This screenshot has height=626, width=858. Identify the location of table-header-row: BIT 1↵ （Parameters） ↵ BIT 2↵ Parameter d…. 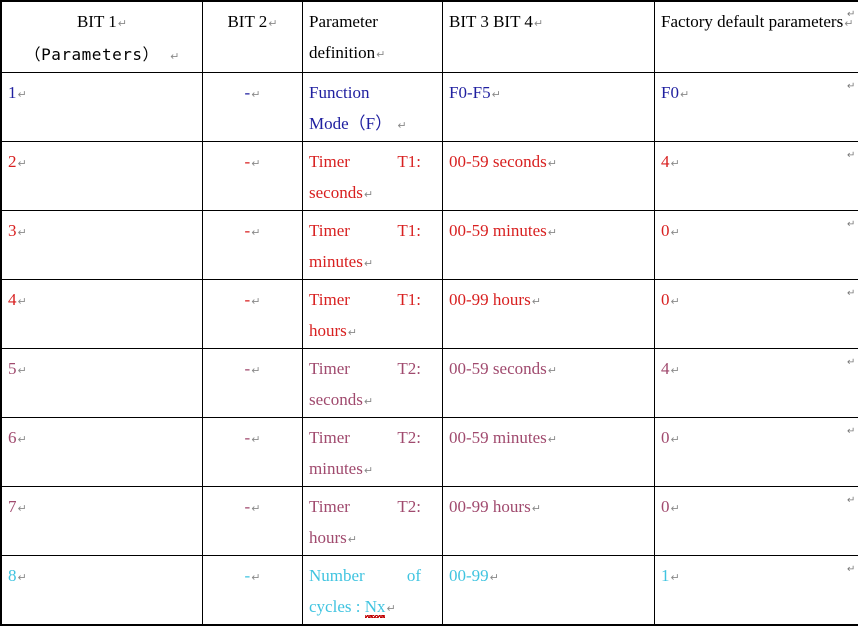
(429, 37).